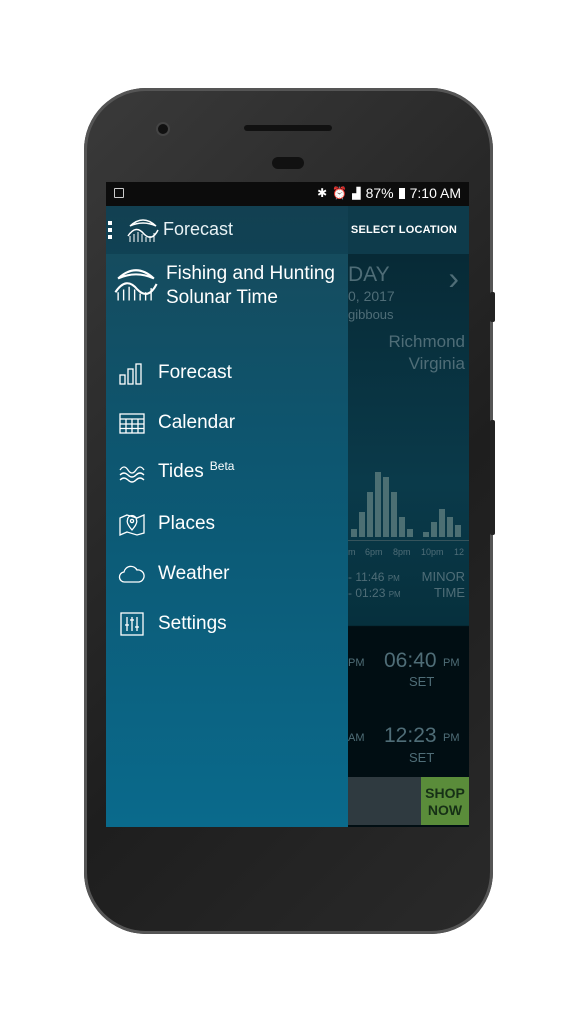 This screenshot has height=1024, width=579. I want to click on bluetooth-icon: ✱, so click(322, 193).